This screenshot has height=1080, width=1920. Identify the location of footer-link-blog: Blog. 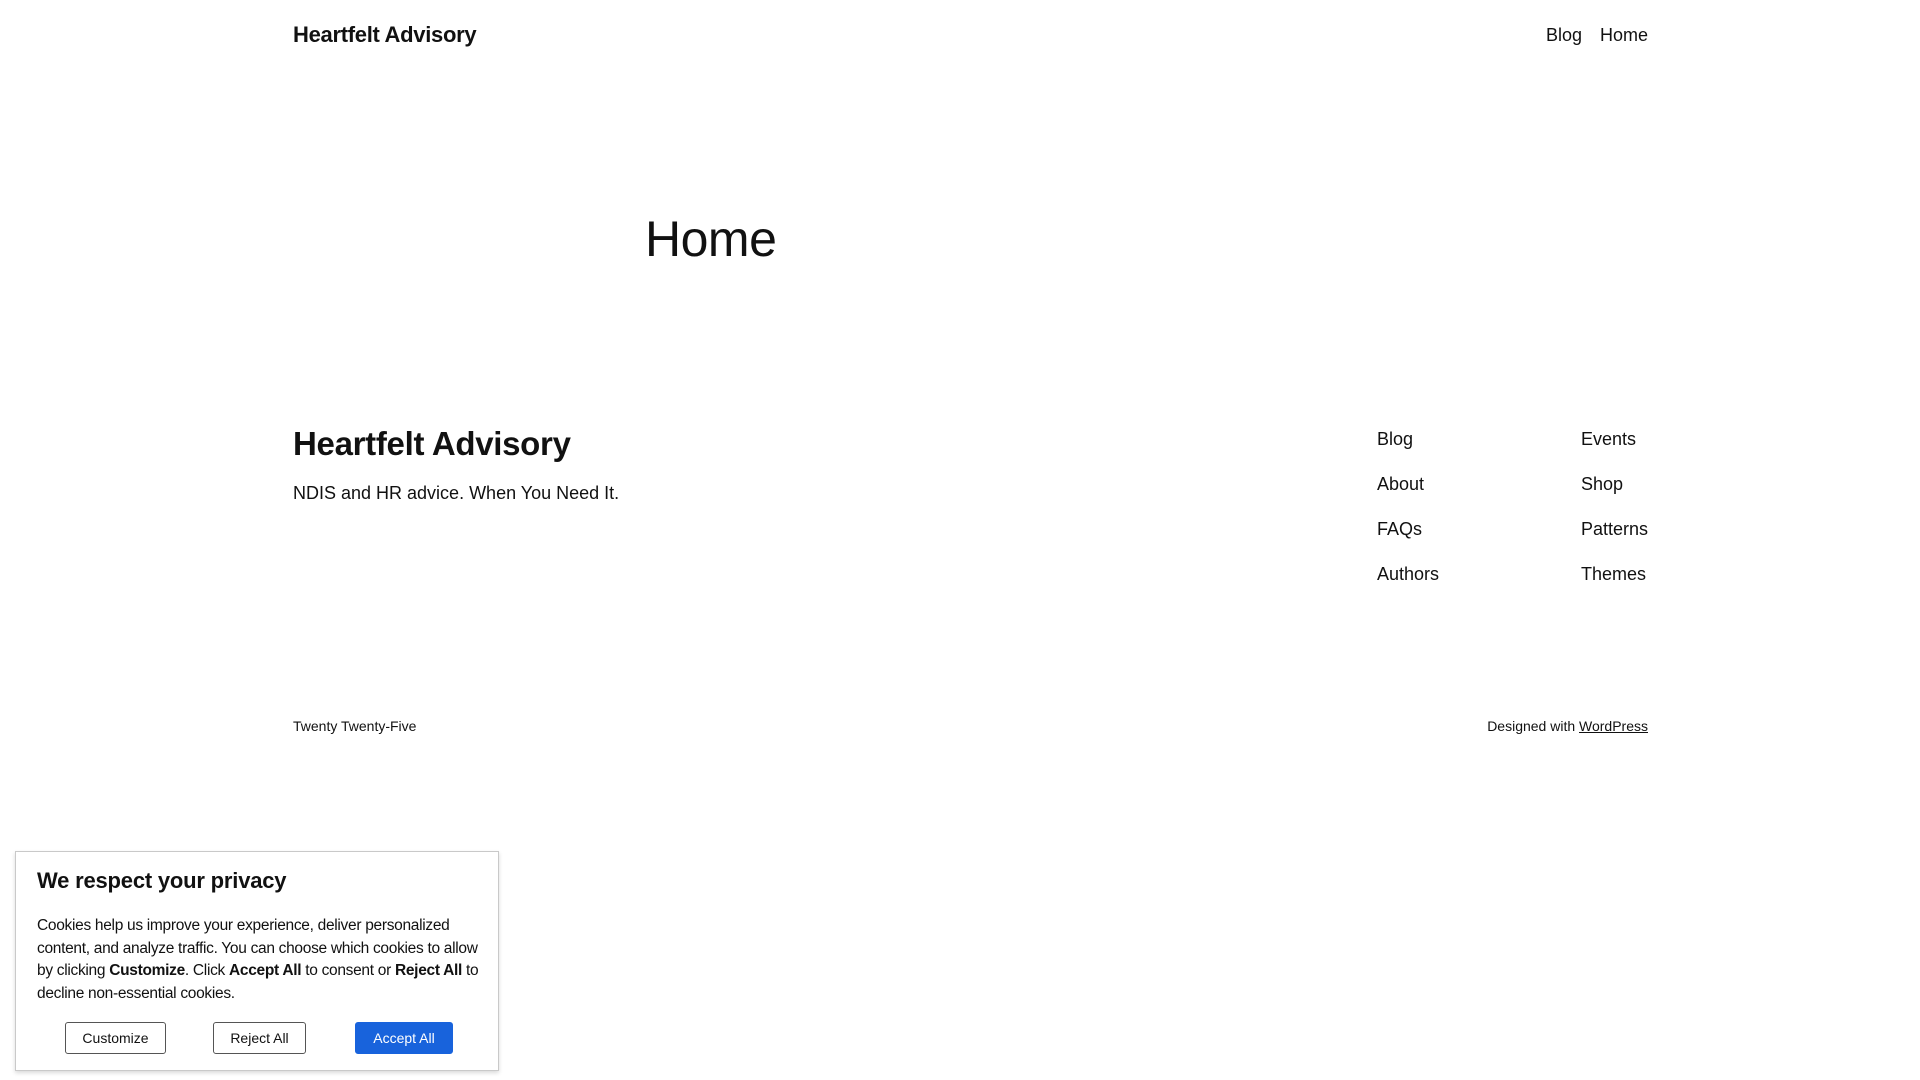
(1408, 439).